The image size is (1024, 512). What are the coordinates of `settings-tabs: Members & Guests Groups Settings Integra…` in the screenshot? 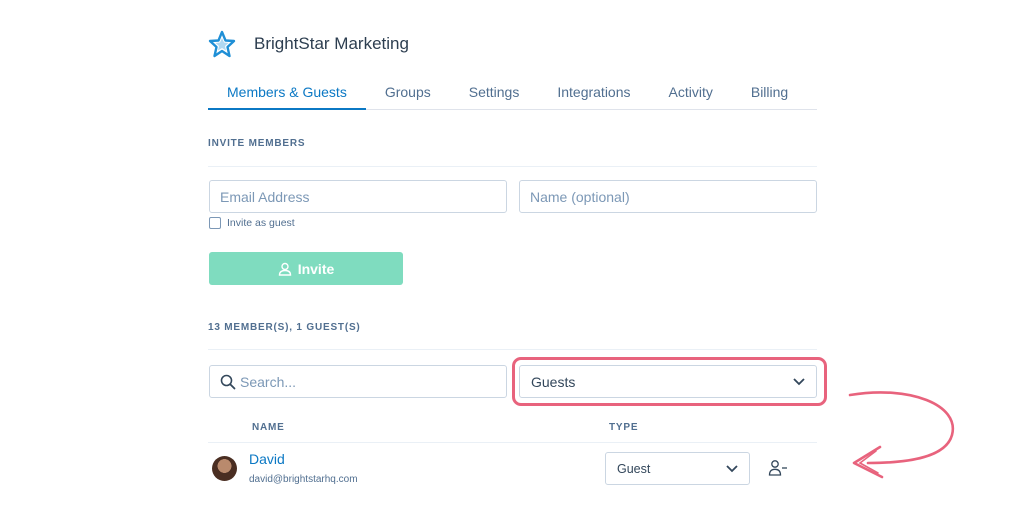 It's located at (512, 94).